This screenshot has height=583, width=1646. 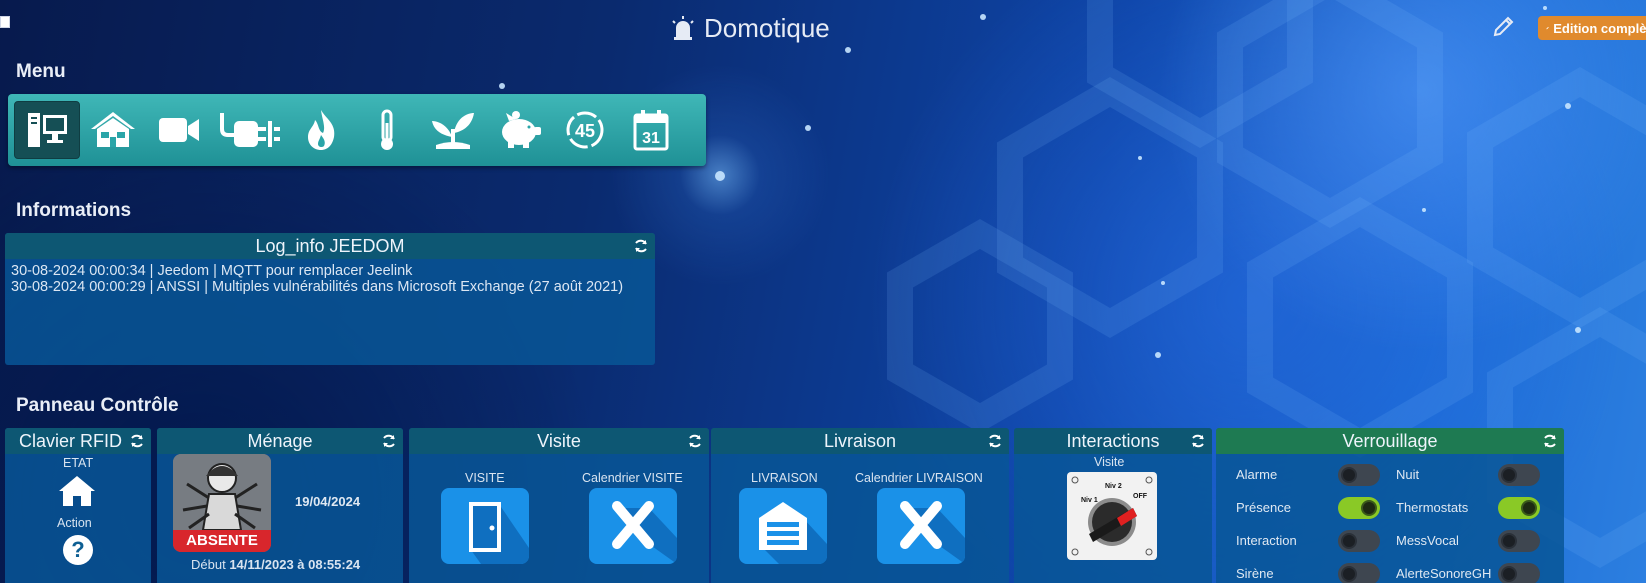 I want to click on menu-item-calendar: 31, so click(x=651, y=130).